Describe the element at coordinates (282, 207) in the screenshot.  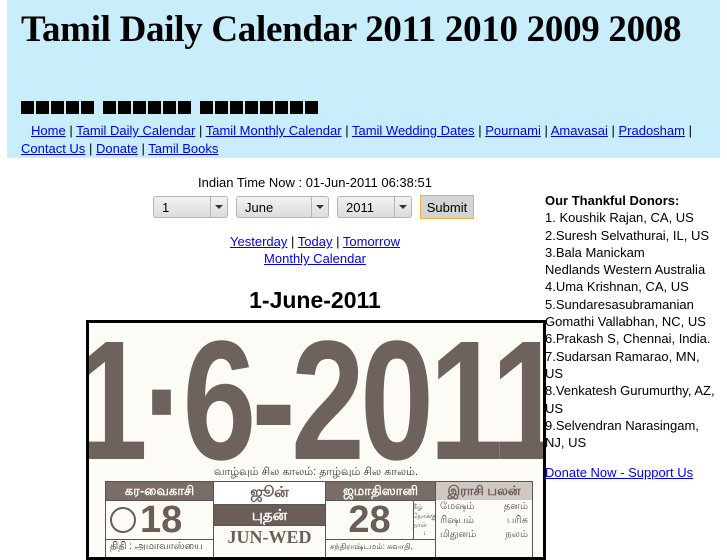
I see `month-select: June` at that location.